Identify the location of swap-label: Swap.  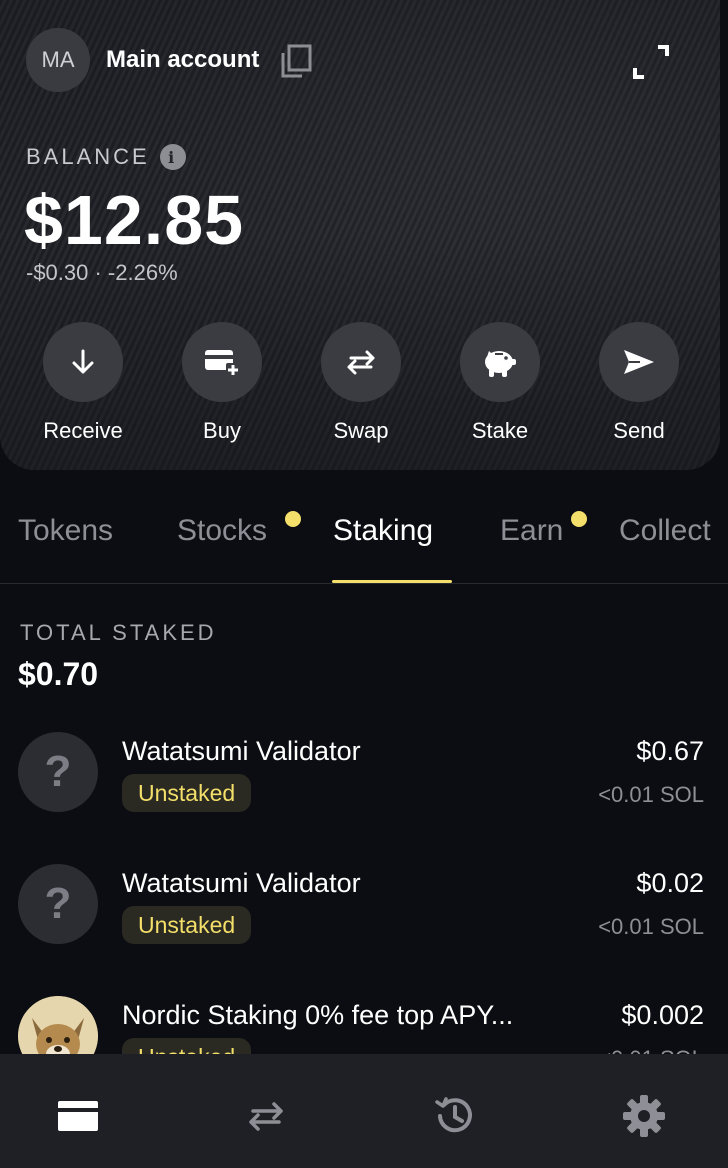
(361, 430).